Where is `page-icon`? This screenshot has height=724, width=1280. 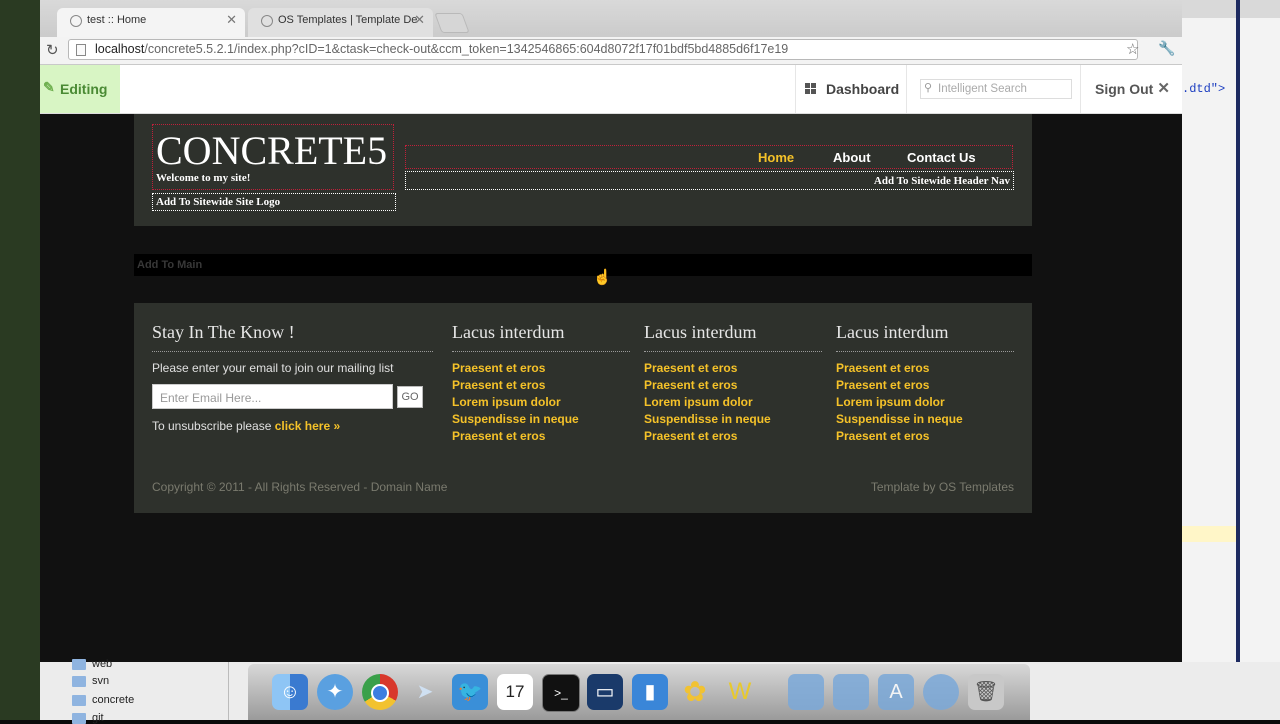
page-icon is located at coordinates (81, 50).